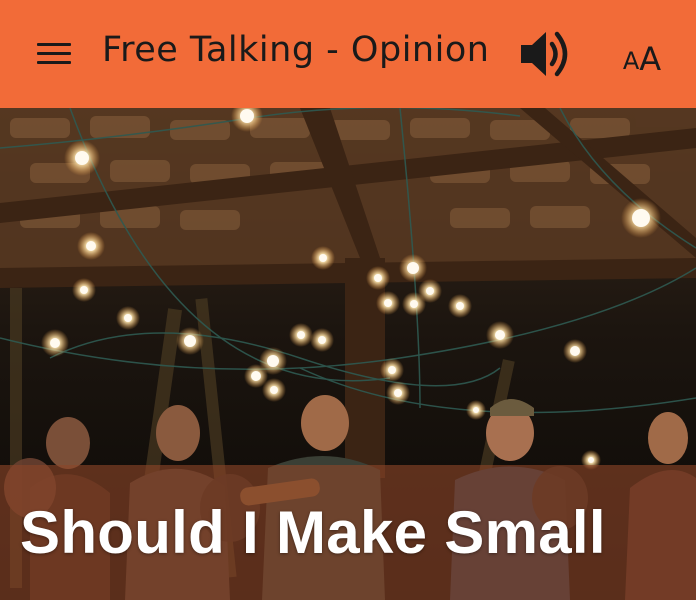  I want to click on font-size-small-icon: A, so click(631, 61).